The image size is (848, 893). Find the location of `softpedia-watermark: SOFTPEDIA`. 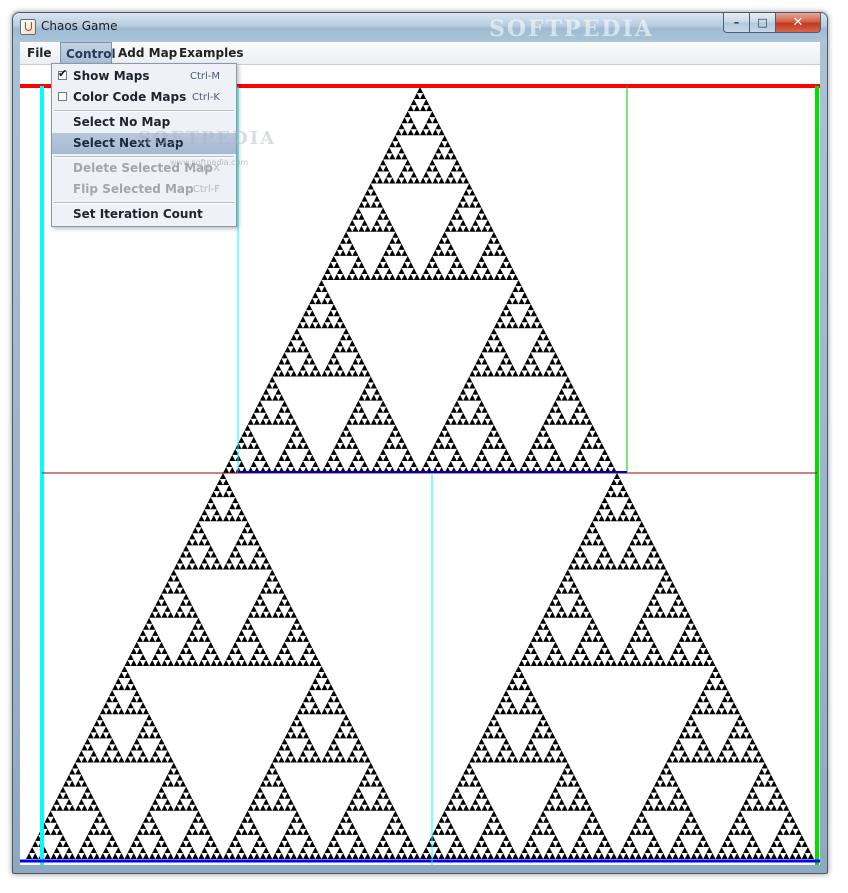

softpedia-watermark: SOFTPEDIA is located at coordinates (571, 29).